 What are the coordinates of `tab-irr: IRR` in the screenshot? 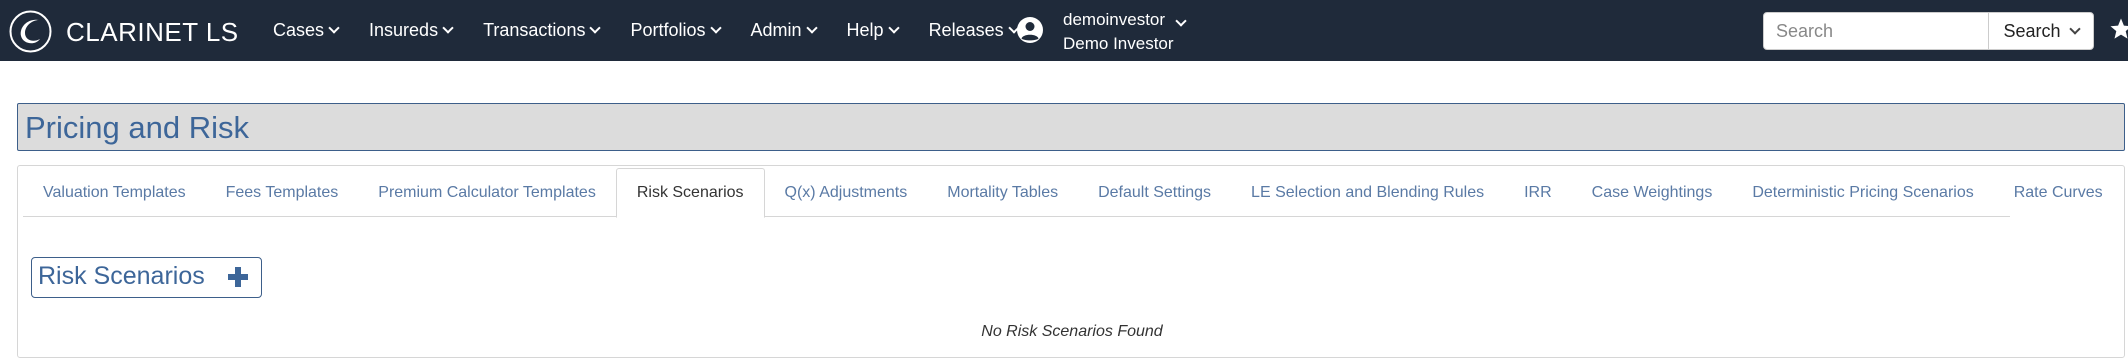 It's located at (1538, 192).